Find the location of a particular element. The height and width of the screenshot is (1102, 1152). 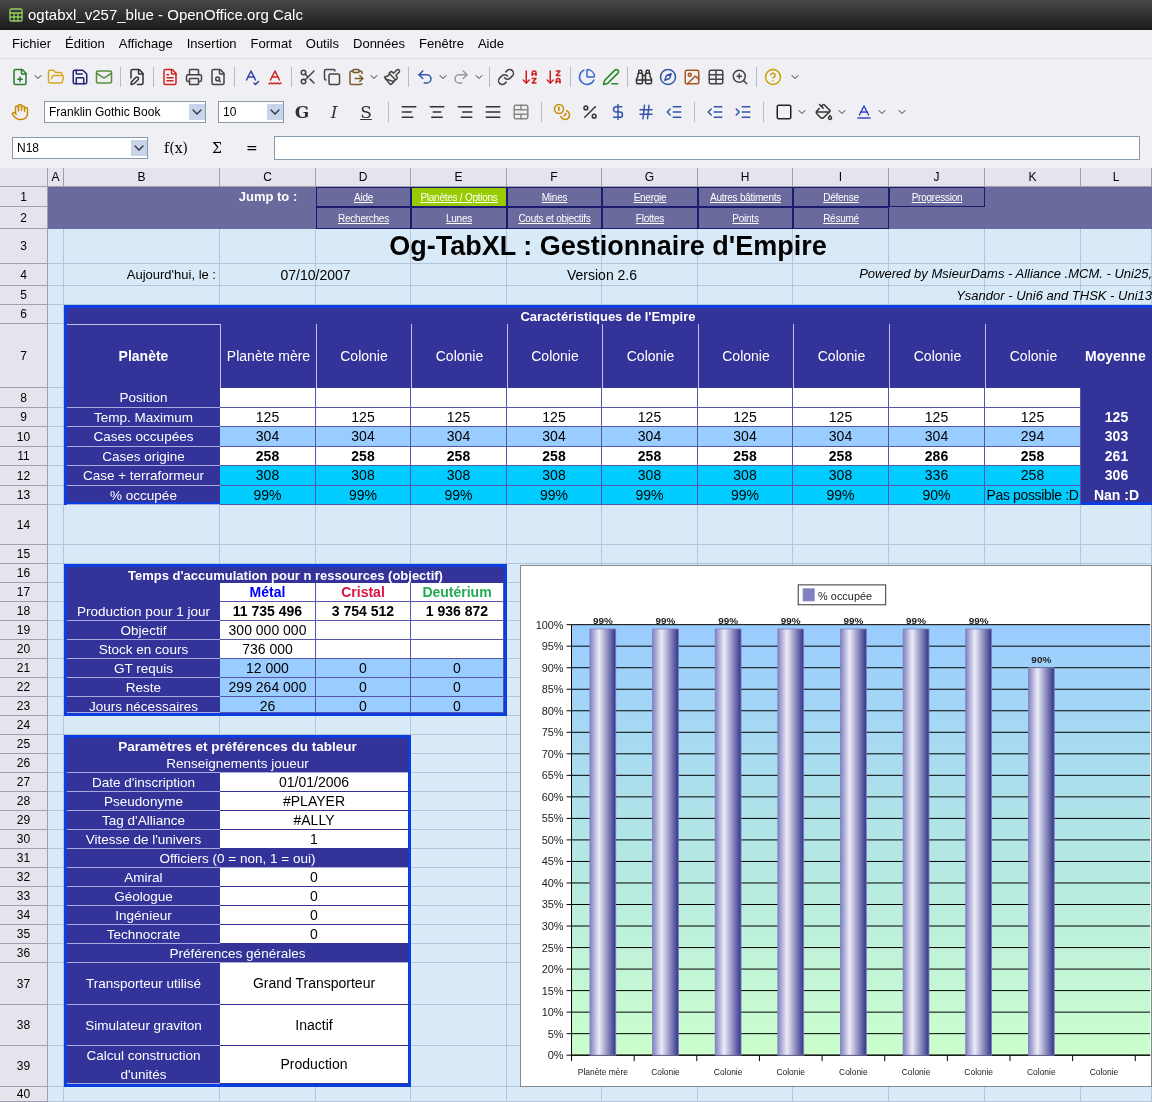

paste-icon is located at coordinates (356, 77).